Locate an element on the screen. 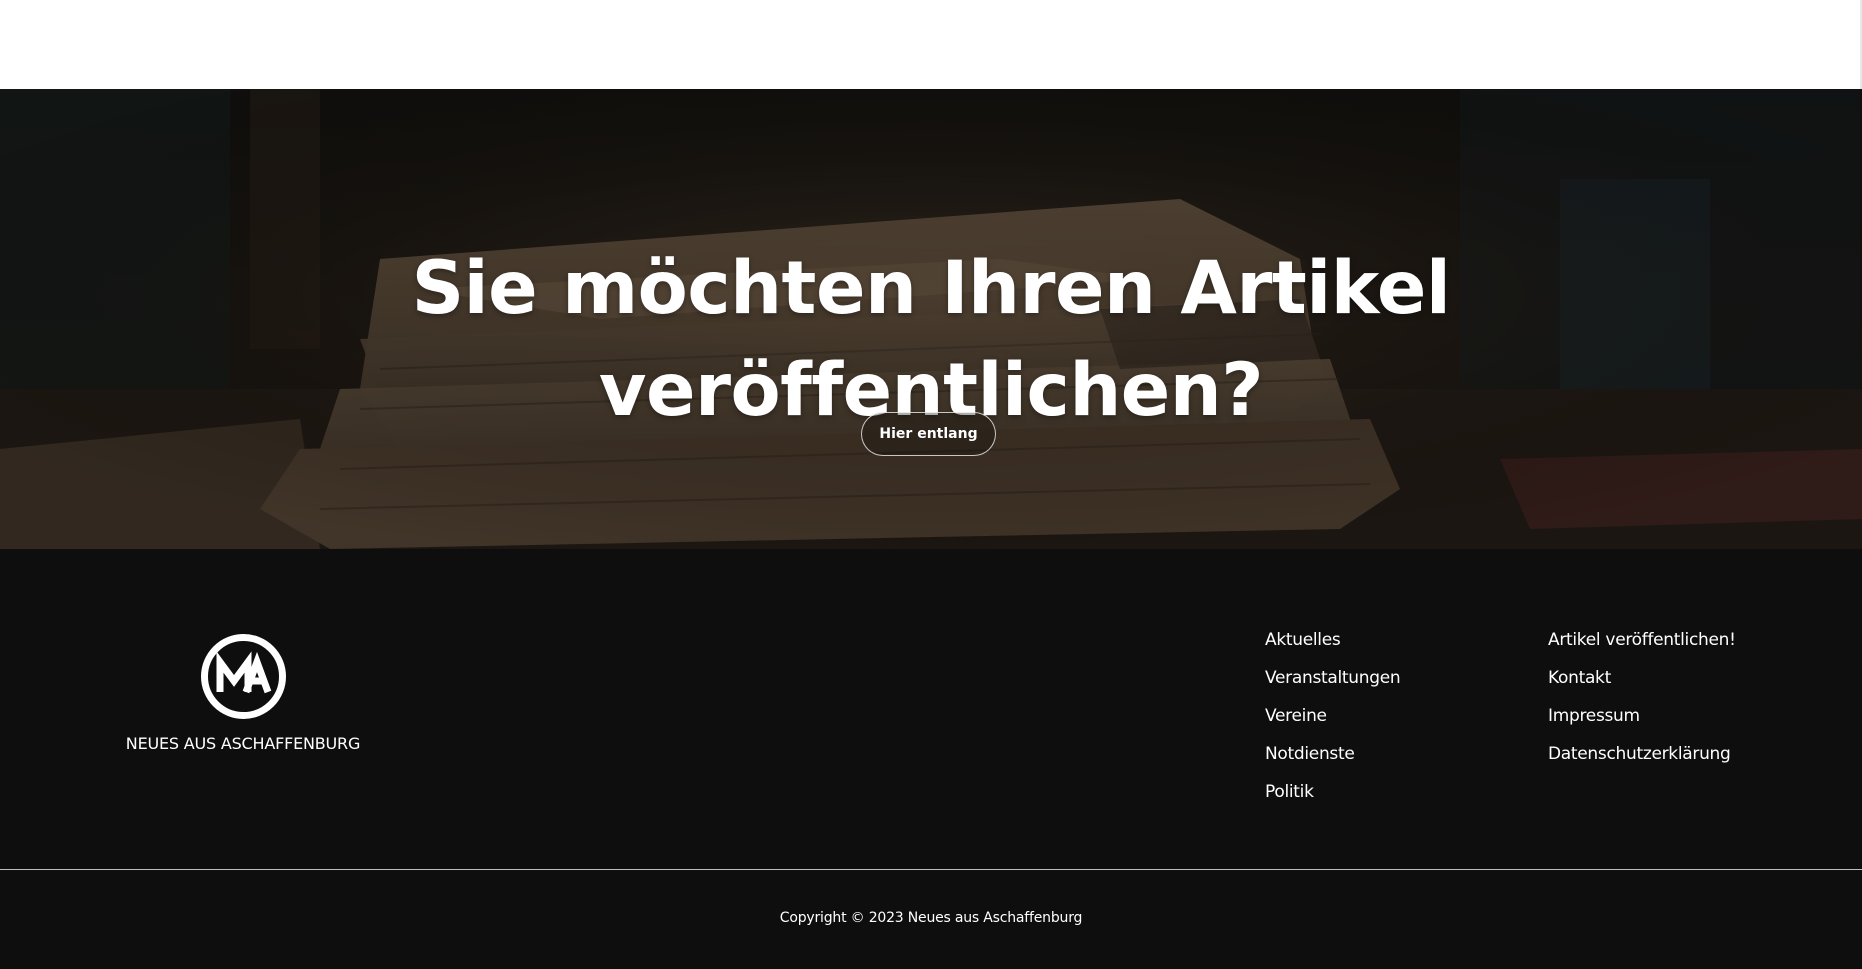 This screenshot has height=969, width=1862. footer-link-aktuelles: Aktuelles is located at coordinates (1303, 640).